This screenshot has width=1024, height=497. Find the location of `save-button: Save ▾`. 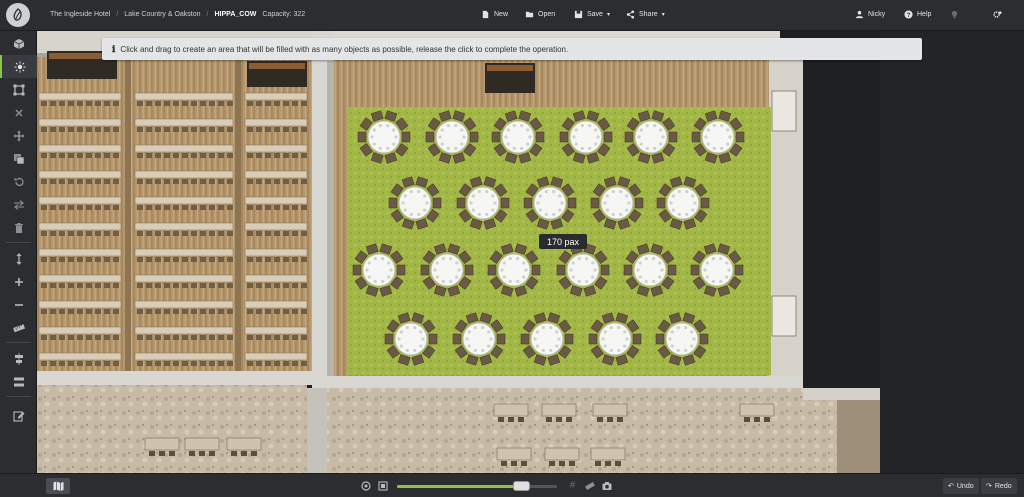

save-button: Save ▾ is located at coordinates (592, 14).